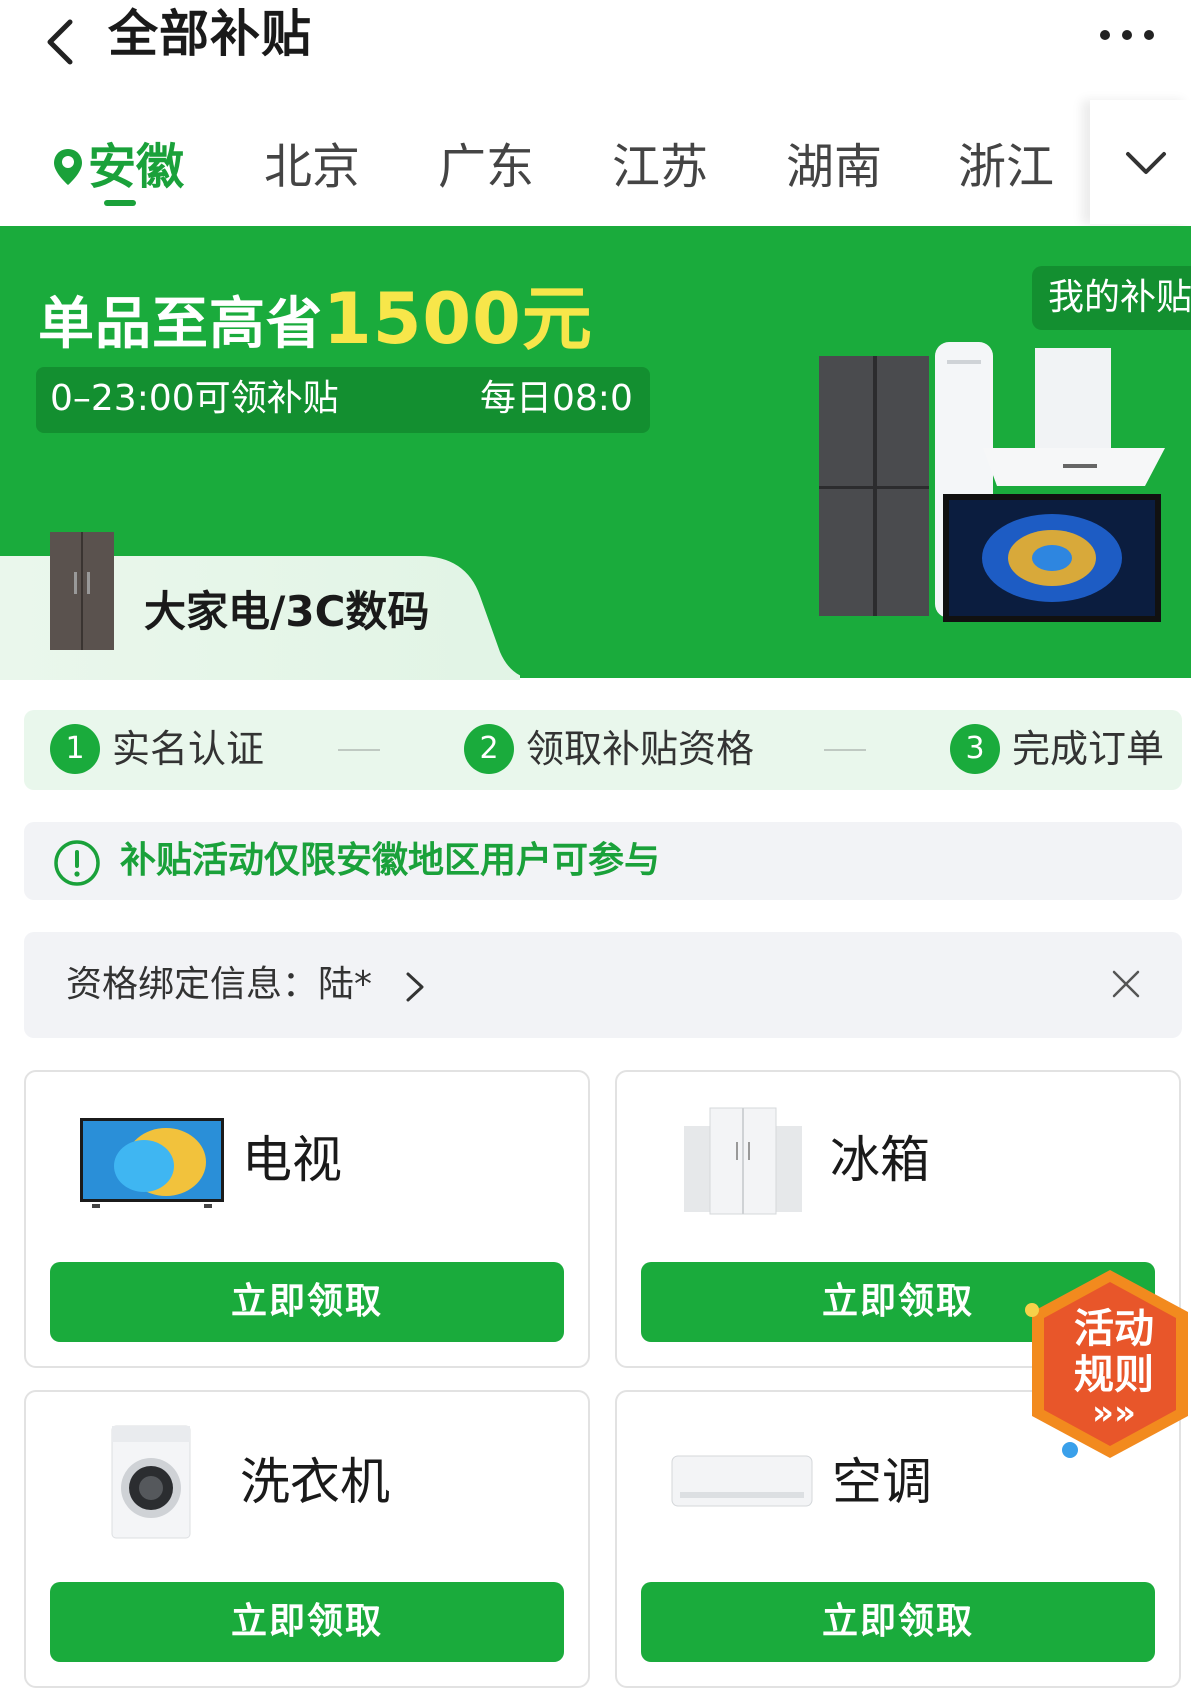 The width and height of the screenshot is (1191, 1688). Describe the element at coordinates (62, 40) in the screenshot. I see `back-icon` at that location.